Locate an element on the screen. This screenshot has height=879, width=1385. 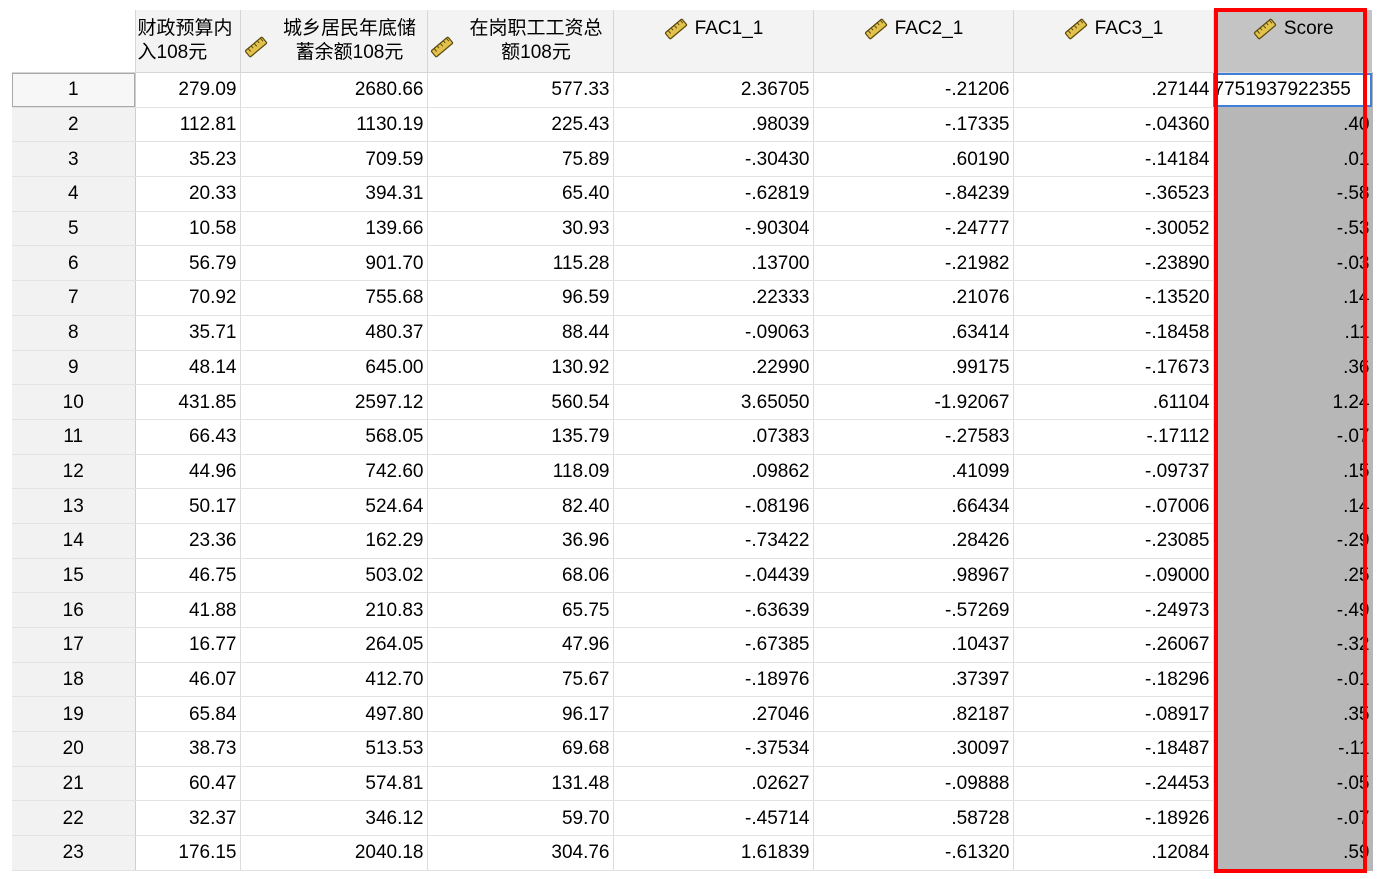
data-cell: .98039 is located at coordinates (713, 125).